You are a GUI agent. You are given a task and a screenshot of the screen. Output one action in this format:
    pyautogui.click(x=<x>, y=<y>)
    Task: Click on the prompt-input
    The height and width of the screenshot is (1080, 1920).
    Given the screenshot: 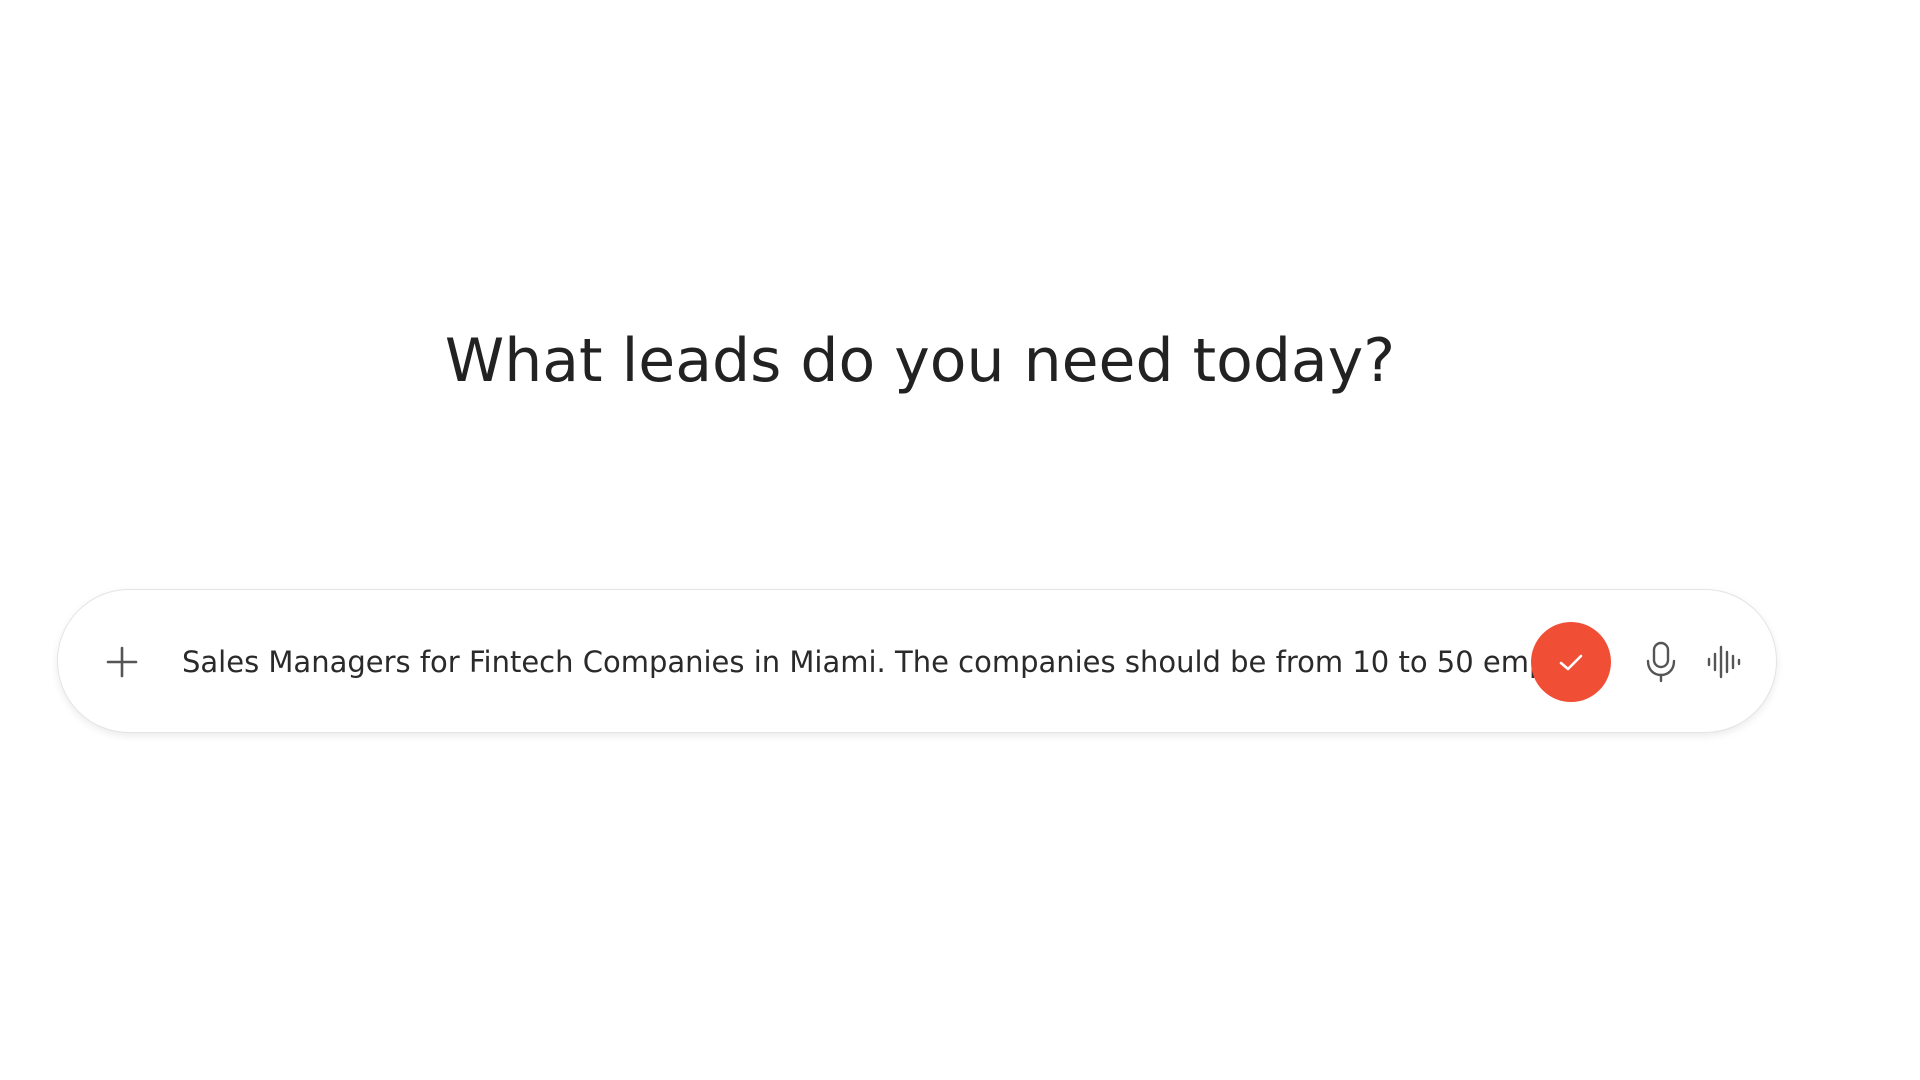 What is the action you would take?
    pyautogui.click(x=867, y=662)
    